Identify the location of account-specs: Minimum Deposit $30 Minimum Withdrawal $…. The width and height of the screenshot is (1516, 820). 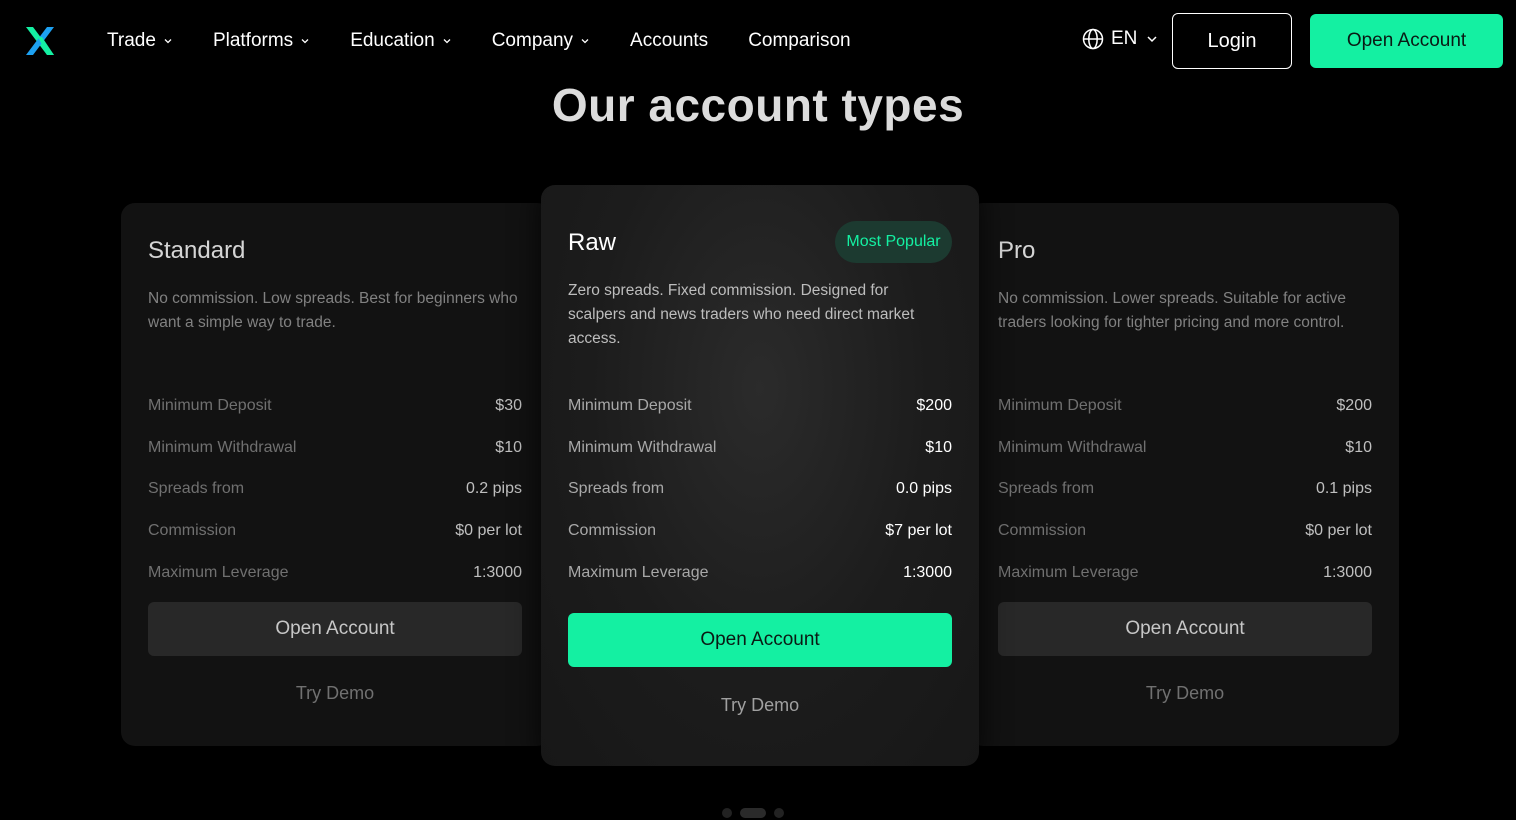
(335, 489).